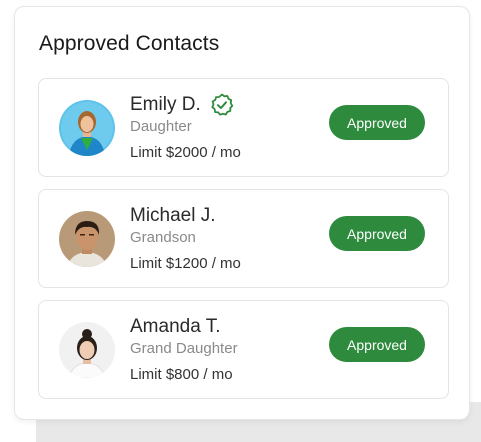  Describe the element at coordinates (161, 126) in the screenshot. I see `contact-relation: Daughter` at that location.